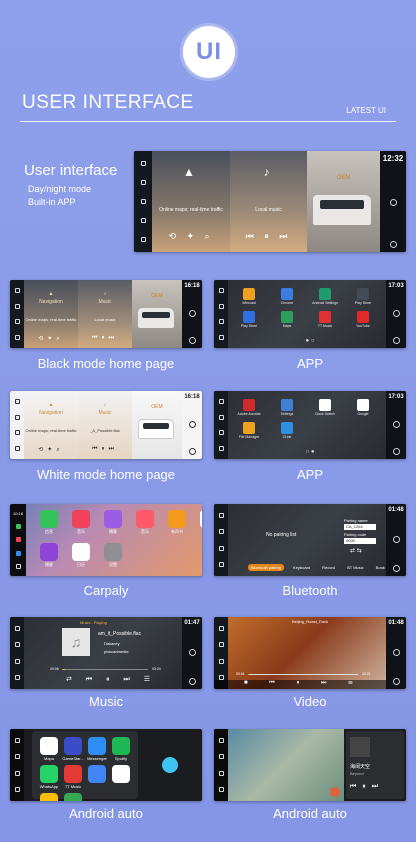  Describe the element at coordinates (81, 522) in the screenshot. I see `app-icon-1: 音乐` at that location.